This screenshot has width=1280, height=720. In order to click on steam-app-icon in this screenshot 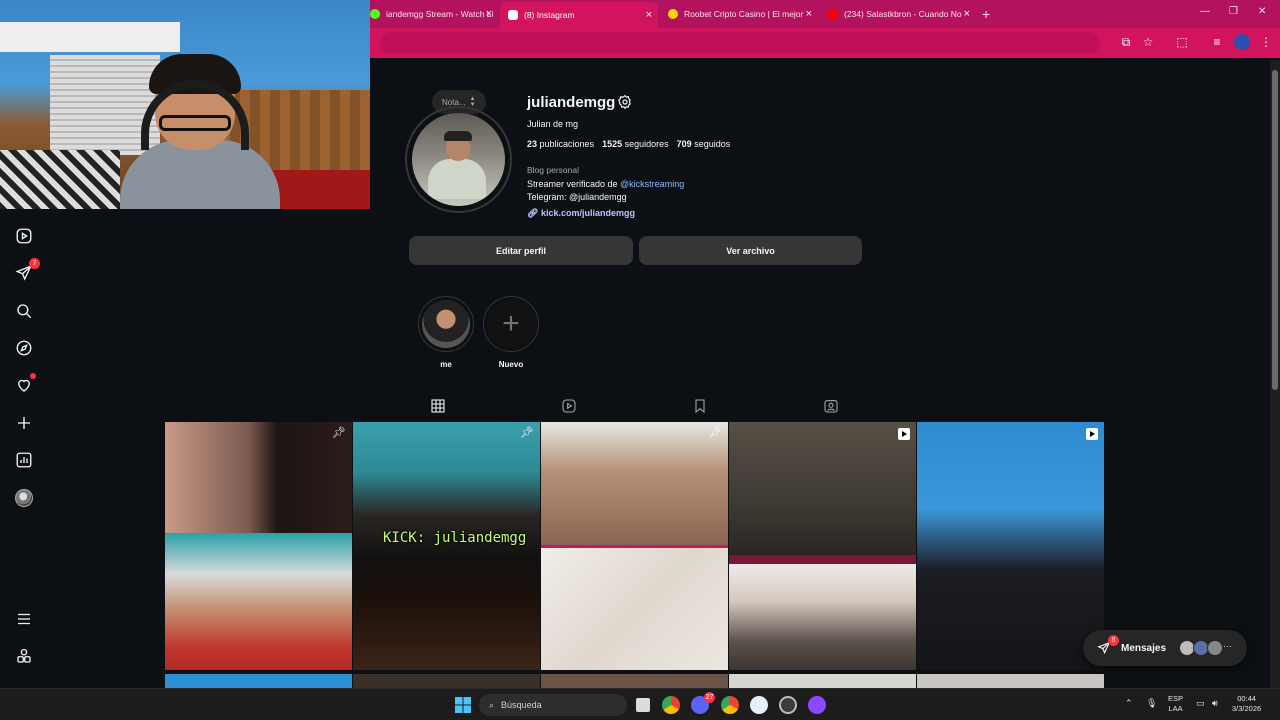, I will do `click(788, 705)`.